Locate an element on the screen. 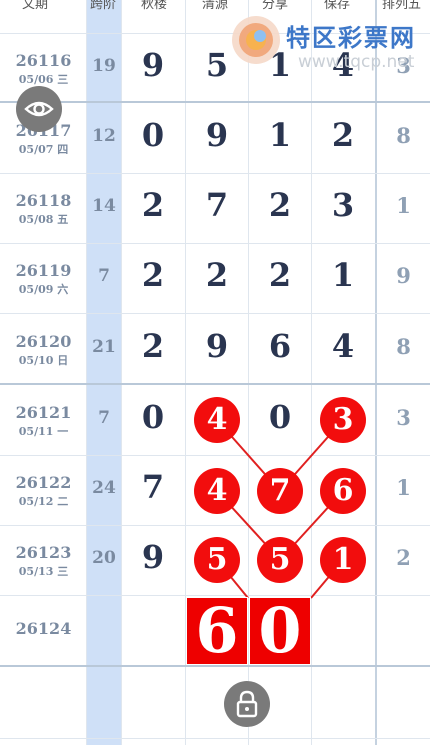 The height and width of the screenshot is (745, 430). header-period: 文期 is located at coordinates (35, 5).